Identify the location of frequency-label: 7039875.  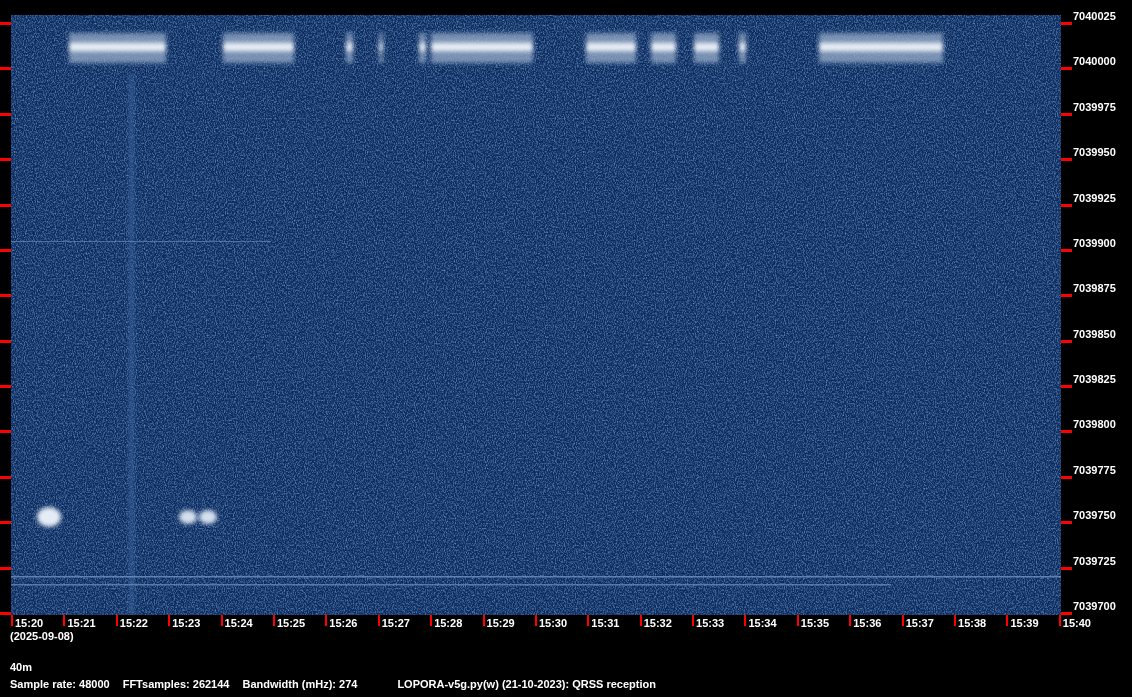
(1094, 288).